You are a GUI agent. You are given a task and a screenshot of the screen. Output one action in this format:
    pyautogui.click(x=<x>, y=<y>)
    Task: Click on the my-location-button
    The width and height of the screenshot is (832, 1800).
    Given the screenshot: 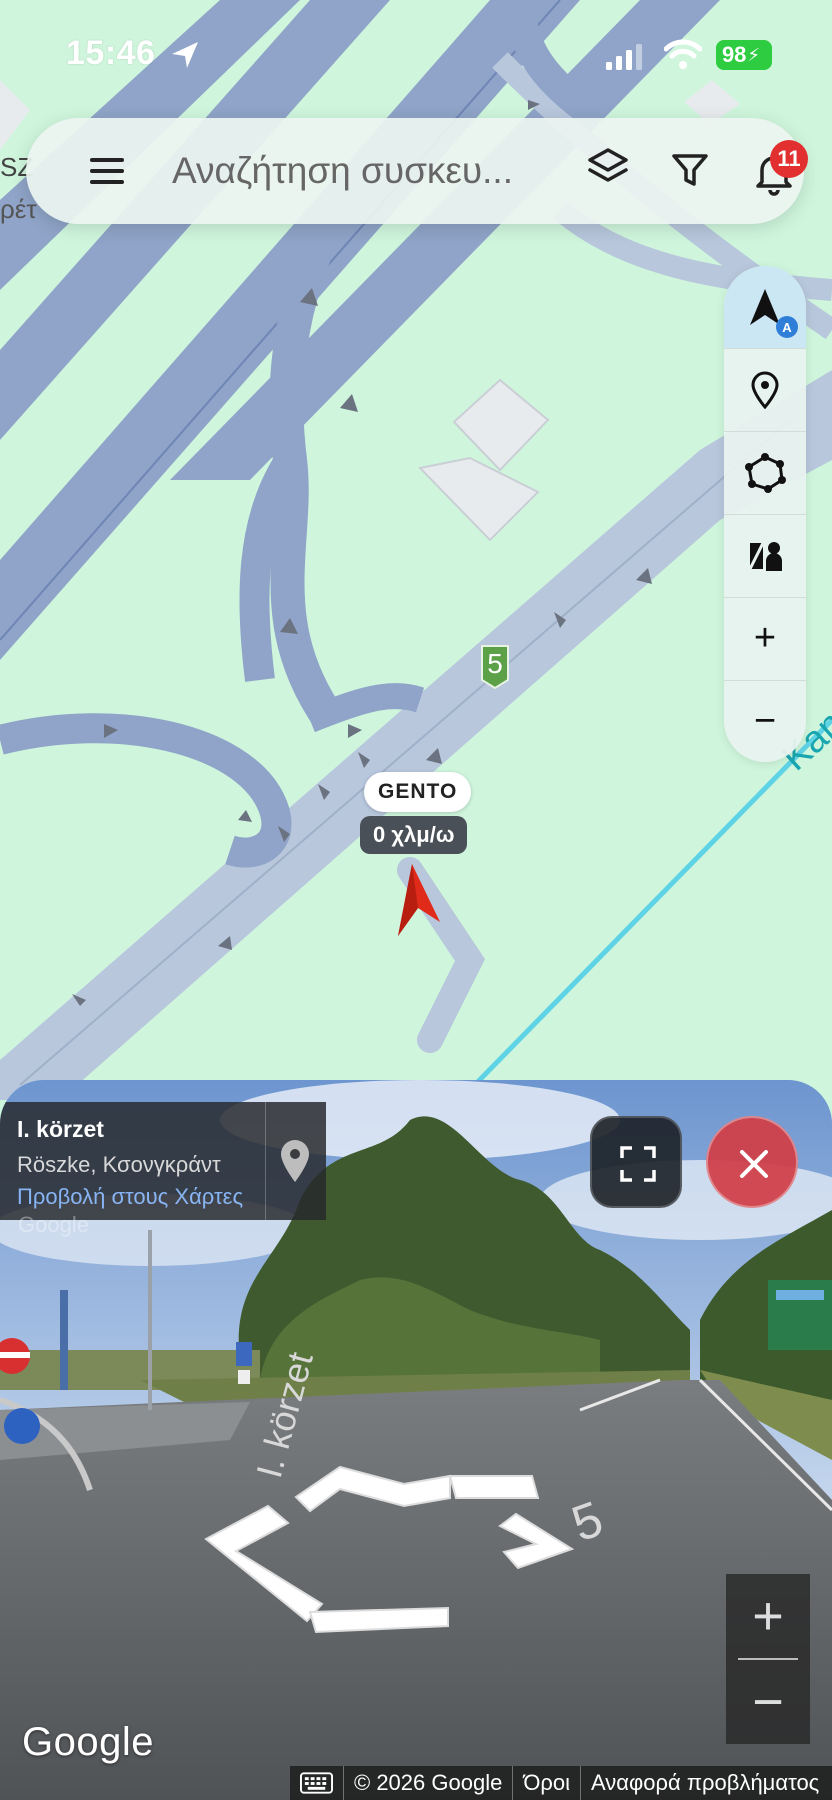 What is the action you would take?
    pyautogui.click(x=765, y=389)
    